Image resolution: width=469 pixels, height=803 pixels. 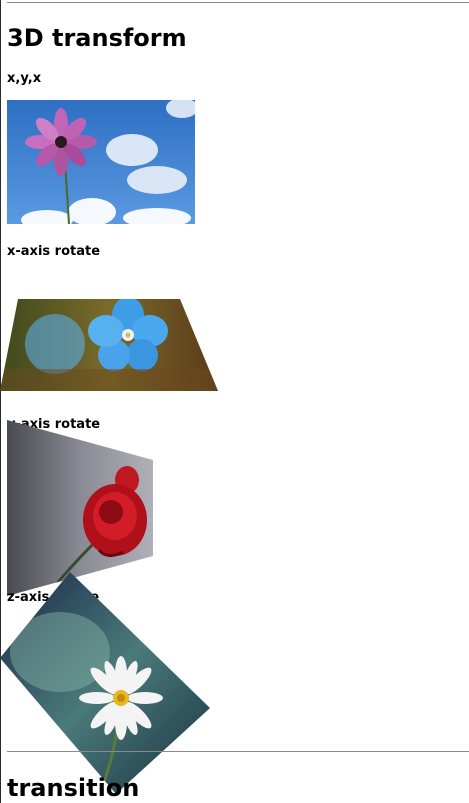 I want to click on blue-flower-image, so click(x=109, y=345).